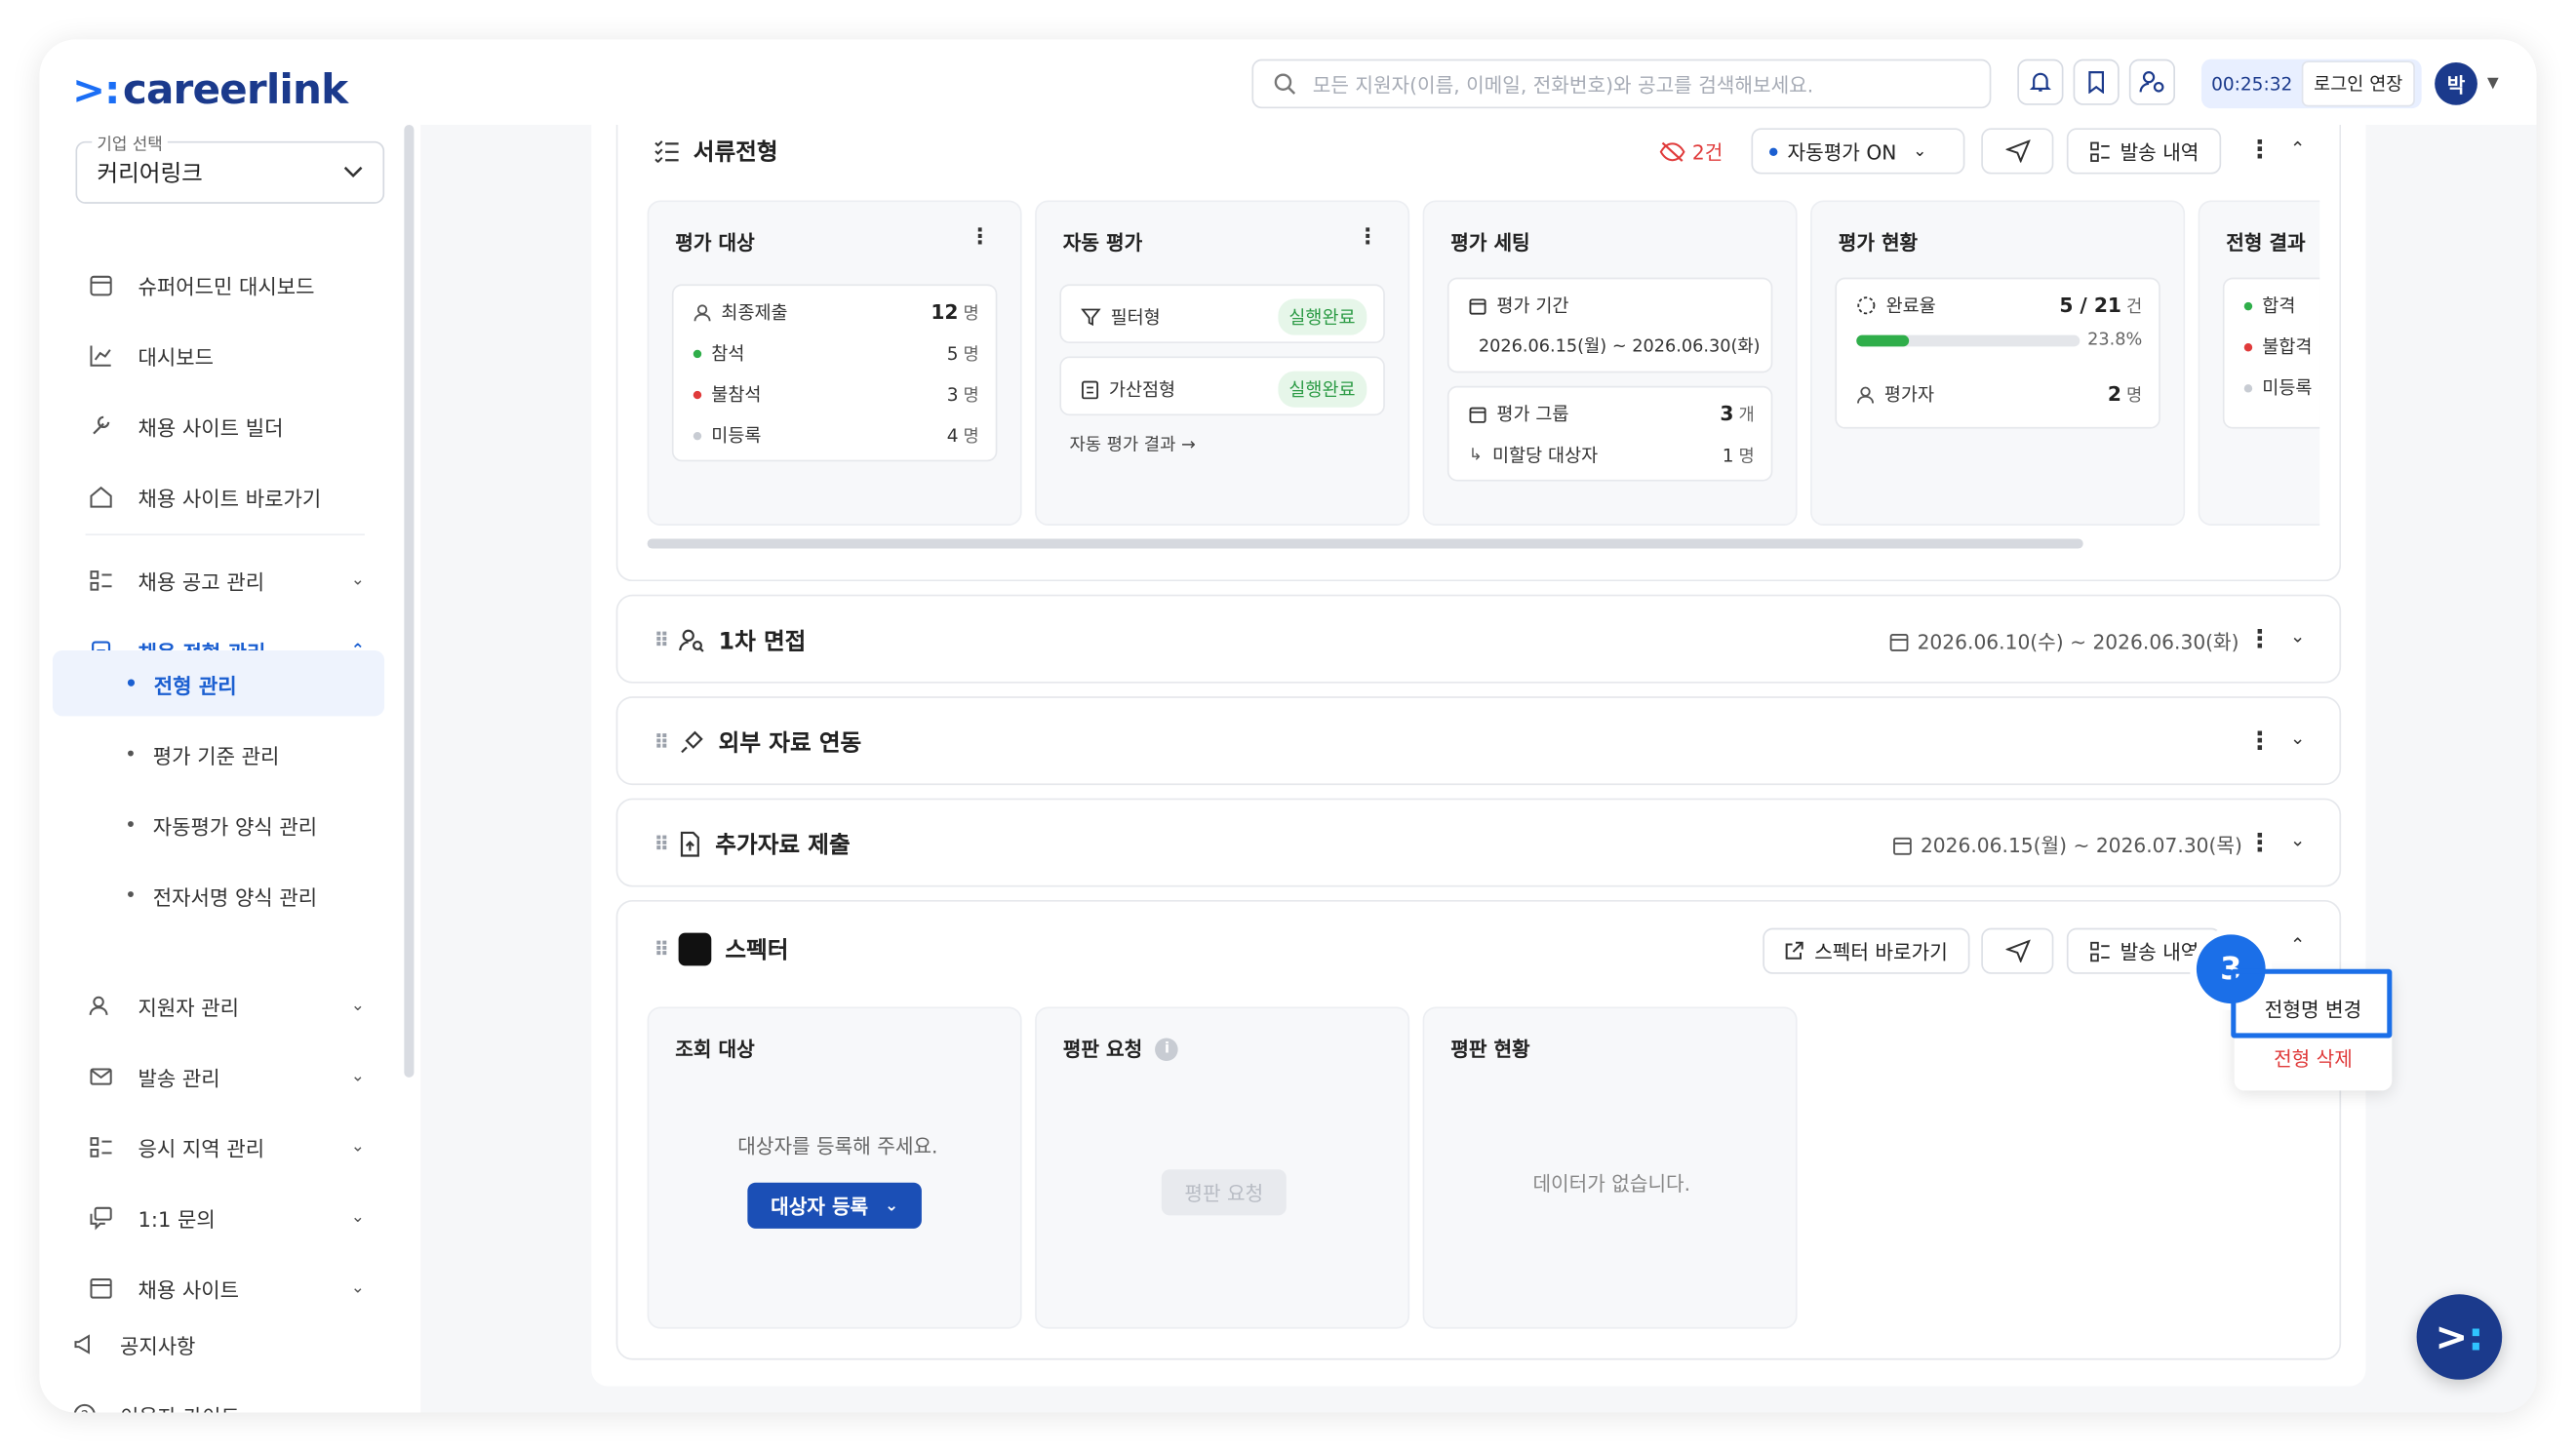 This screenshot has height=1452, width=2576. I want to click on bell-icon, so click(2040, 82).